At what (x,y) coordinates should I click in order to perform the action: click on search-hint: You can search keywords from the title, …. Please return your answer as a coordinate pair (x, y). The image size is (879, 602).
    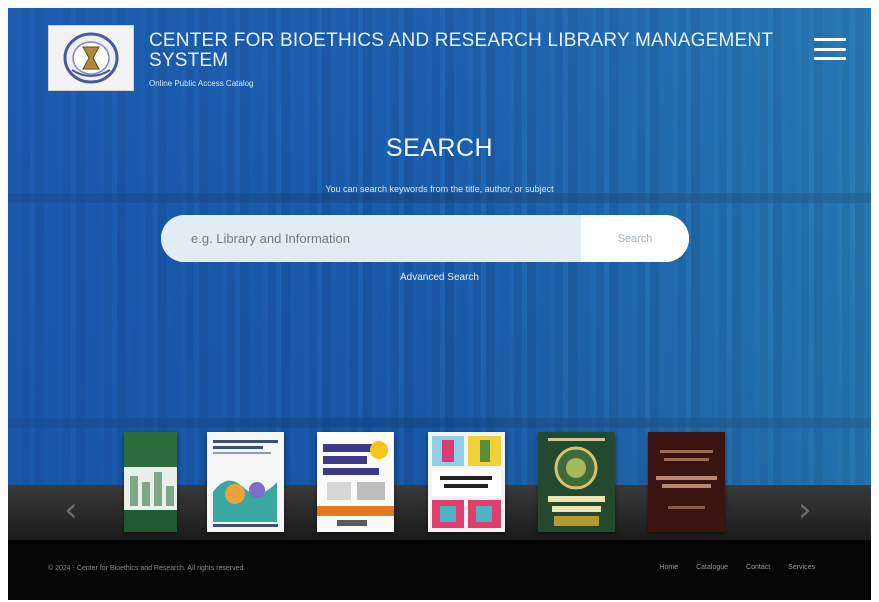
    Looking at the image, I should click on (439, 189).